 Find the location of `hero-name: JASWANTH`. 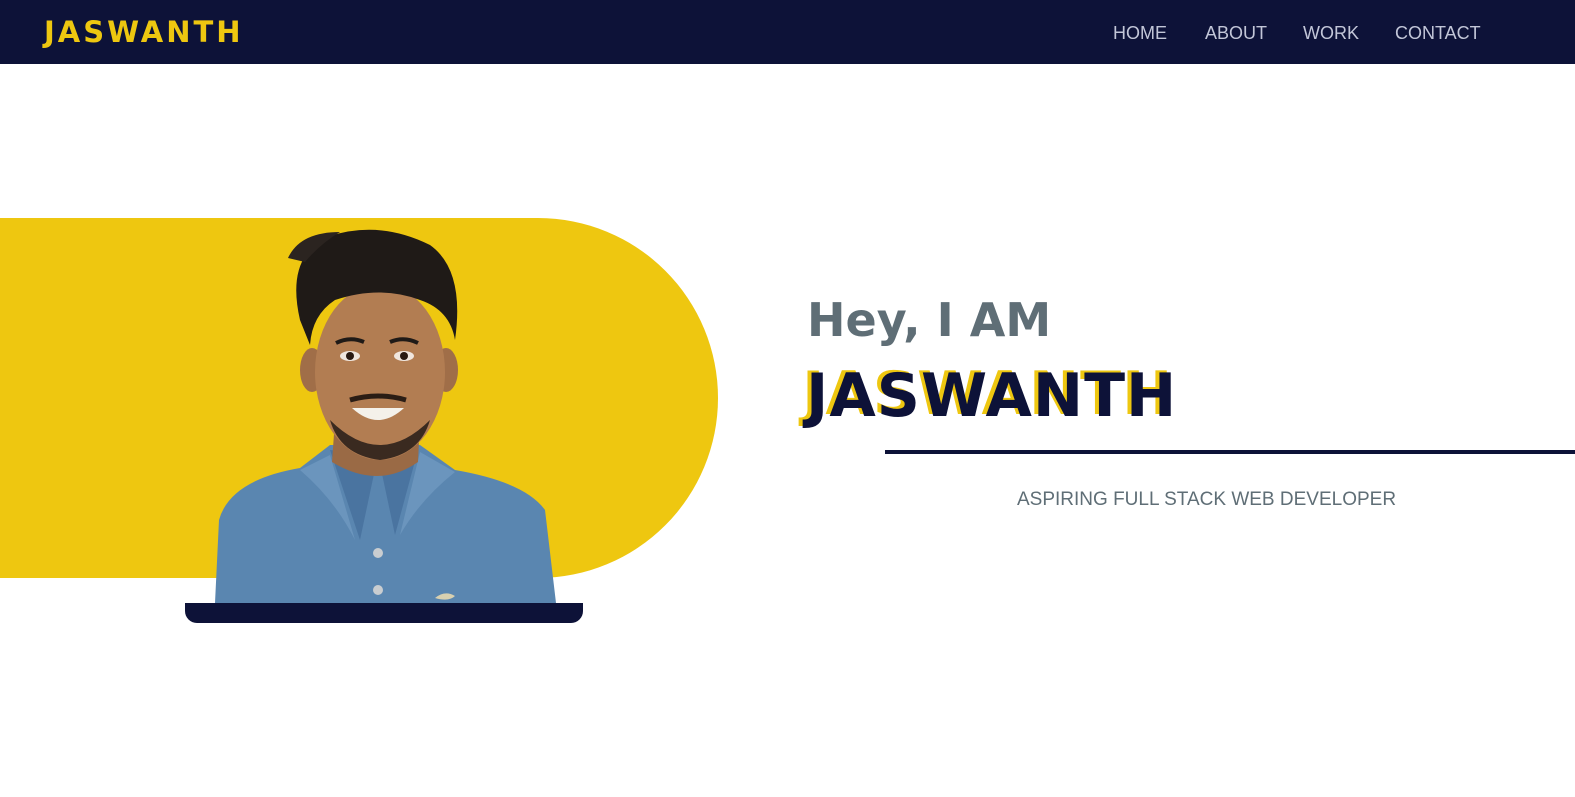

hero-name: JASWANTH is located at coordinates (992, 396).